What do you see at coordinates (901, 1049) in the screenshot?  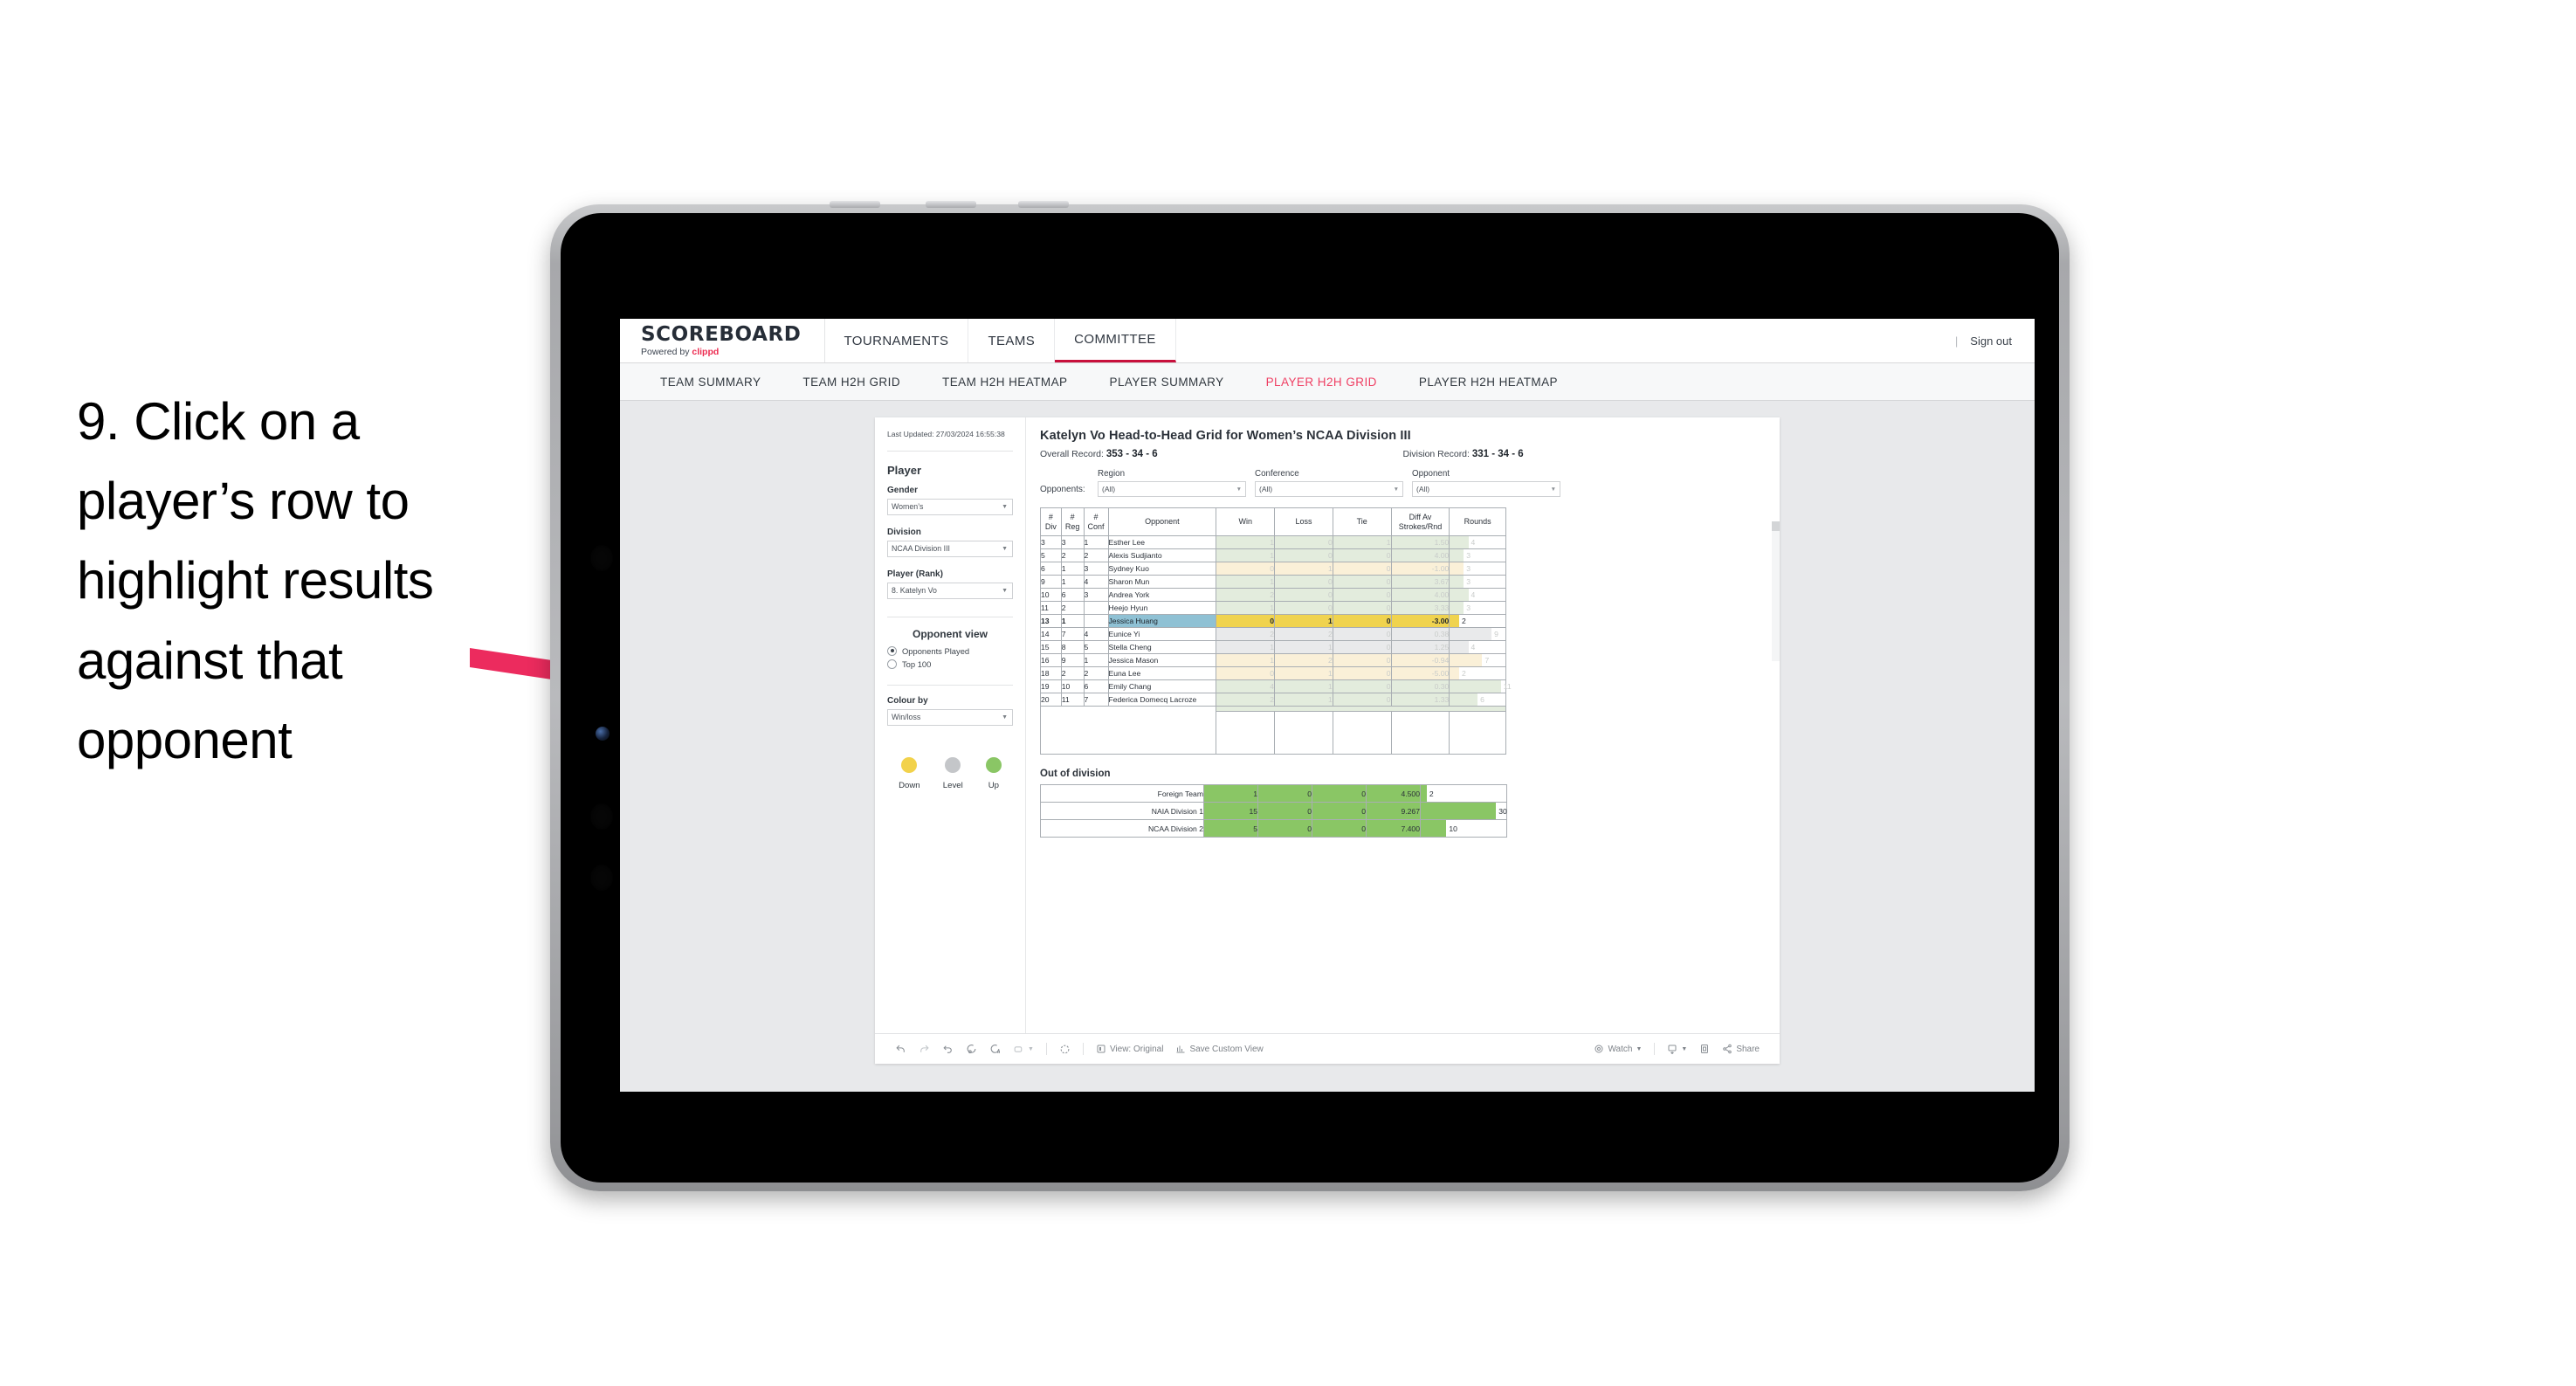 I see `undo-button` at bounding box center [901, 1049].